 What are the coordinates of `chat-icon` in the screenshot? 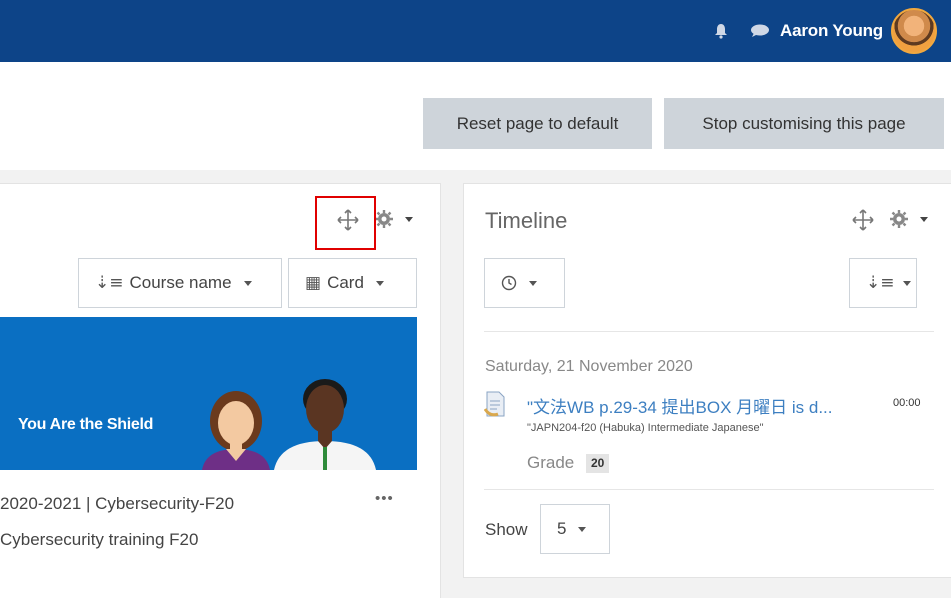 It's located at (760, 31).